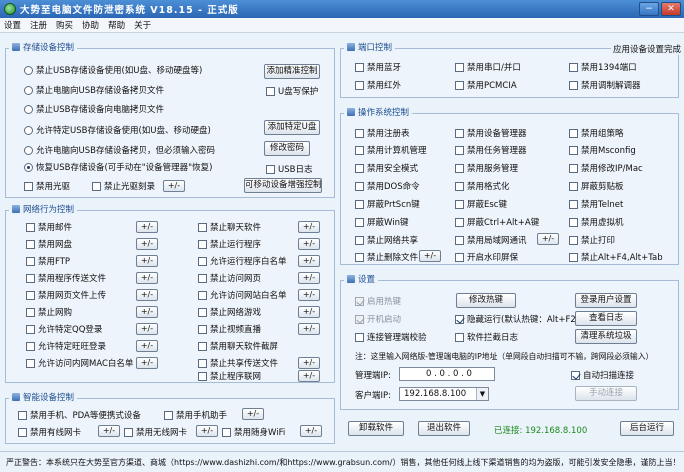 This screenshot has width=684, height=472. What do you see at coordinates (292, 71) in the screenshot?
I see `add-precise-control-button: 添加精准控制` at bounding box center [292, 71].